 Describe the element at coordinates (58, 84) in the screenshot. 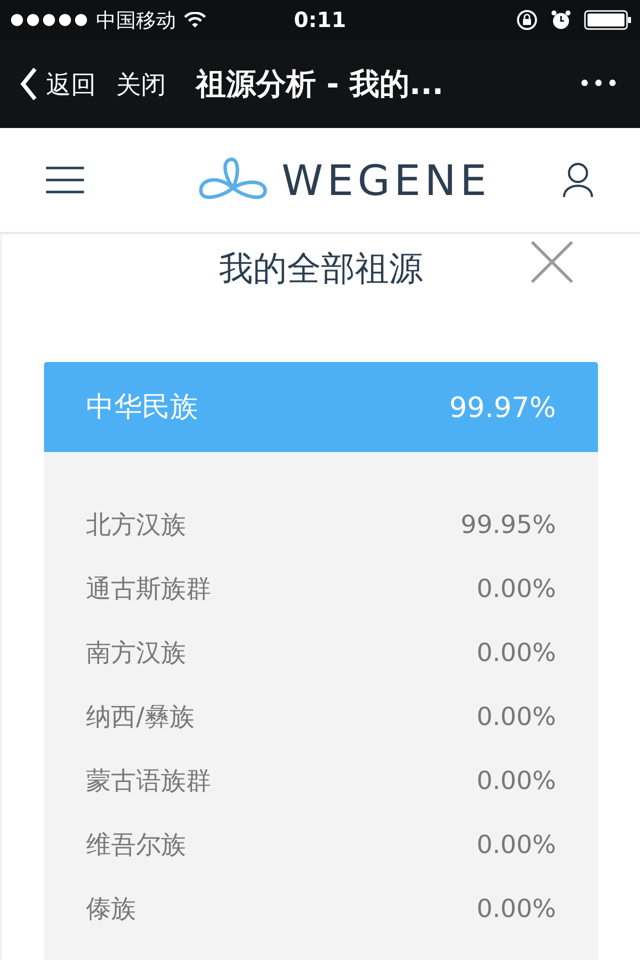

I see `back-button: 返回` at that location.